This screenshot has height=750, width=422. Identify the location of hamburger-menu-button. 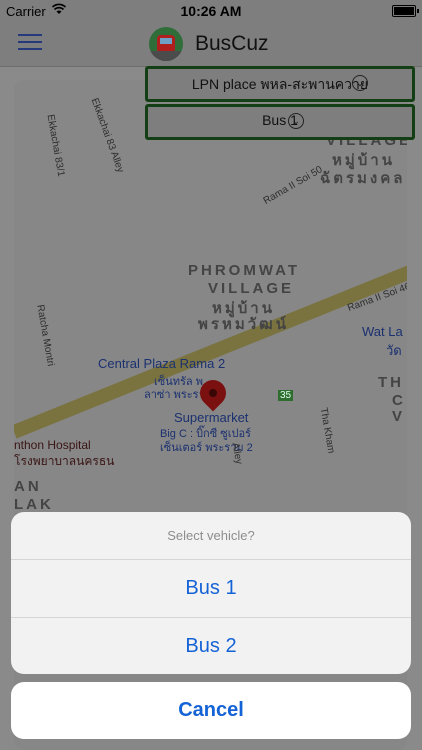
(30, 44).